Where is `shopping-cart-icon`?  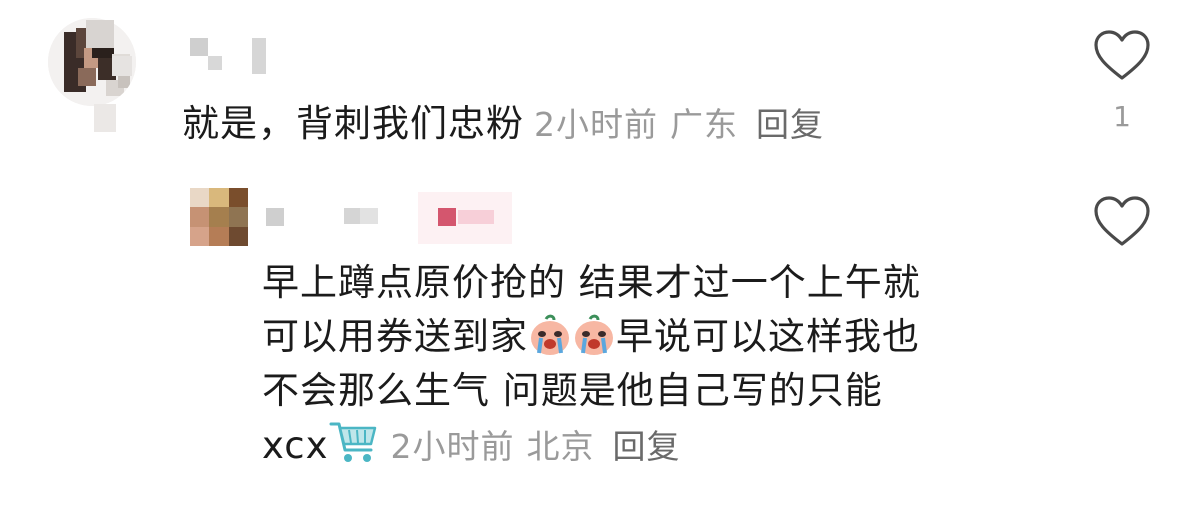 shopping-cart-icon is located at coordinates (352, 442).